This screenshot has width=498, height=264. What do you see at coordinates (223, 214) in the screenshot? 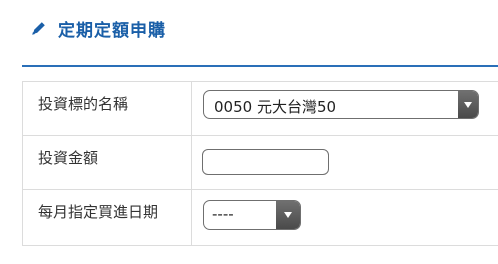
I see `date-select-value: ----` at bounding box center [223, 214].